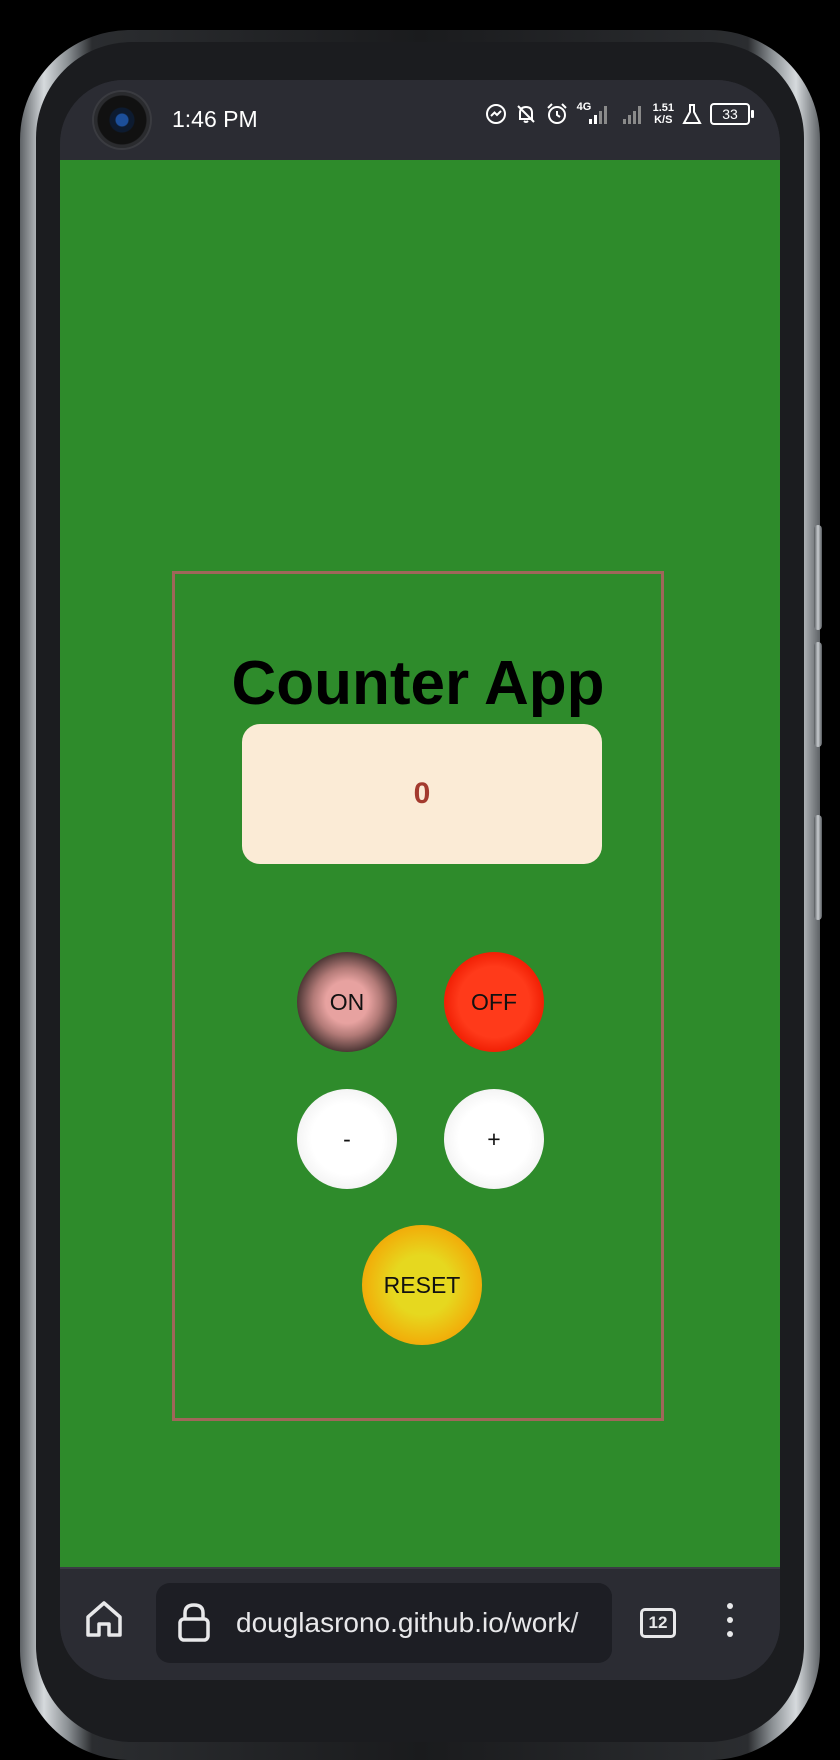 Image resolution: width=840 pixels, height=1760 pixels. I want to click on status-bar: 1:46 PM 4G 1.51 K/S 33, so click(420, 120).